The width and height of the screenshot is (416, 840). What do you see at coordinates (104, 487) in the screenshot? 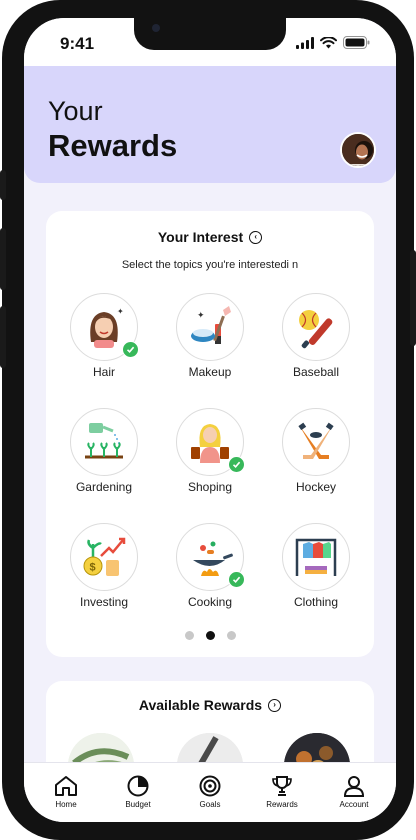
I see `topic-label: Gardening` at bounding box center [104, 487].